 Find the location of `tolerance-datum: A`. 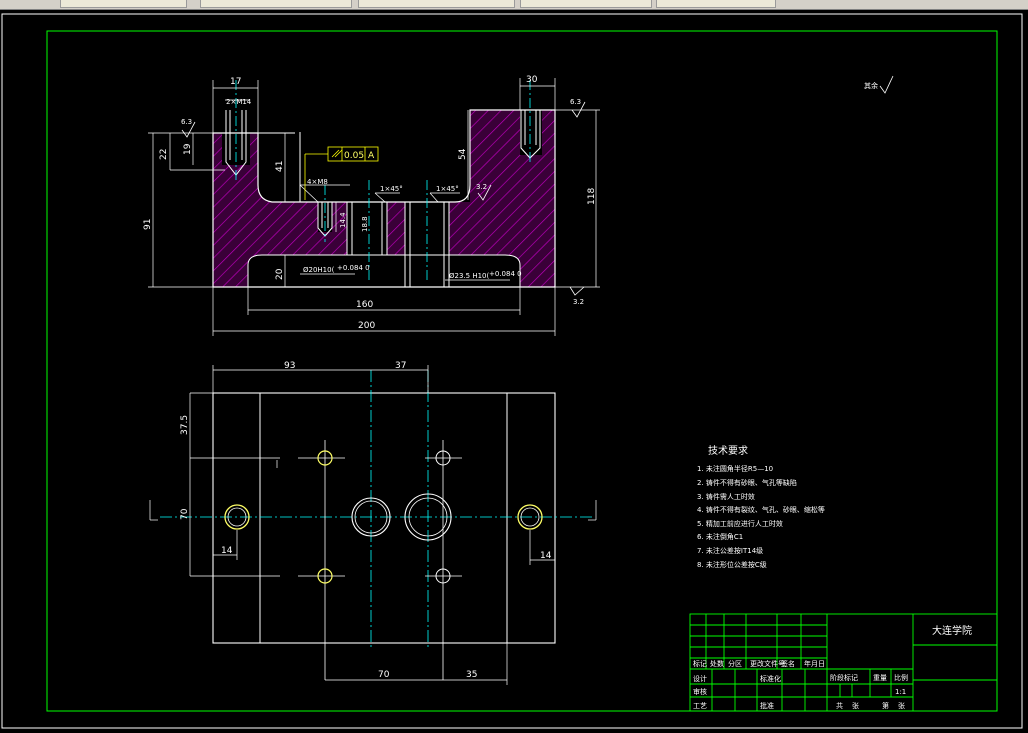

tolerance-datum: A is located at coordinates (371, 156).